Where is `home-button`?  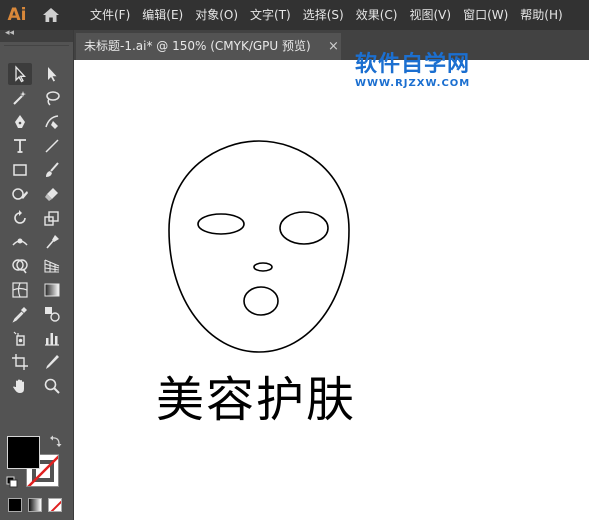
home-button is located at coordinates (51, 15).